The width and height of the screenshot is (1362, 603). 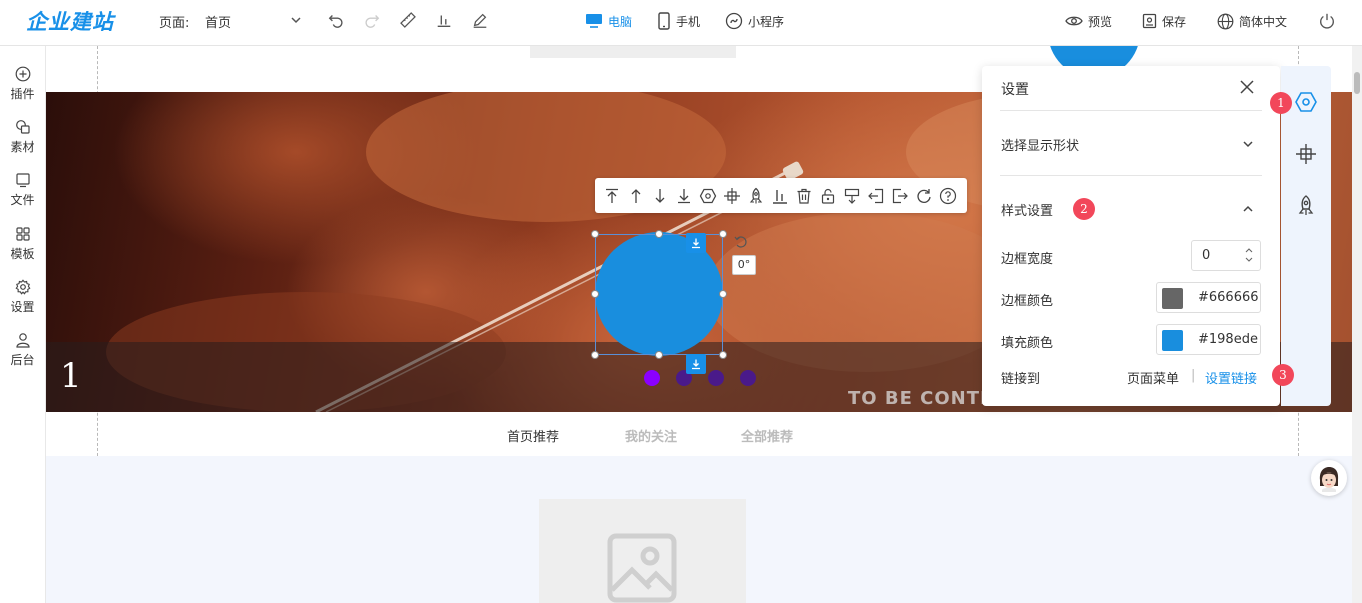 I want to click on help-icon, so click(x=948, y=196).